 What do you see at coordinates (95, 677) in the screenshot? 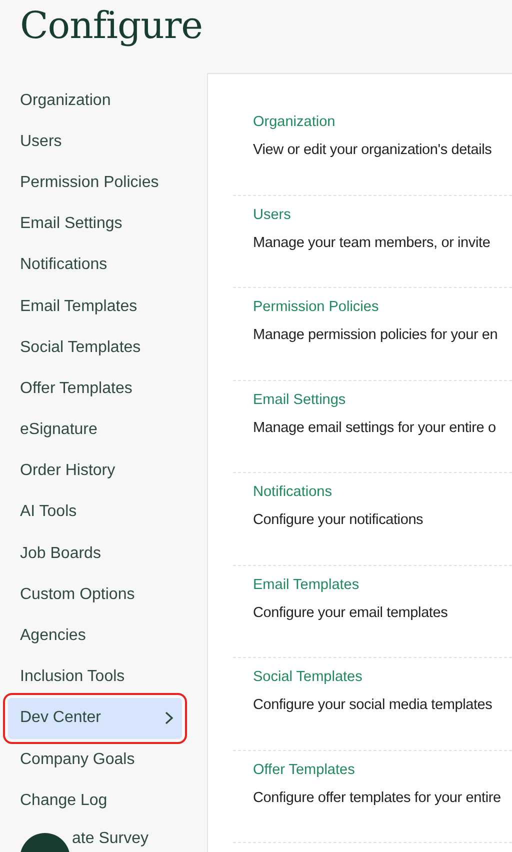
I see `sidebar-item: Inclusion Tools` at bounding box center [95, 677].